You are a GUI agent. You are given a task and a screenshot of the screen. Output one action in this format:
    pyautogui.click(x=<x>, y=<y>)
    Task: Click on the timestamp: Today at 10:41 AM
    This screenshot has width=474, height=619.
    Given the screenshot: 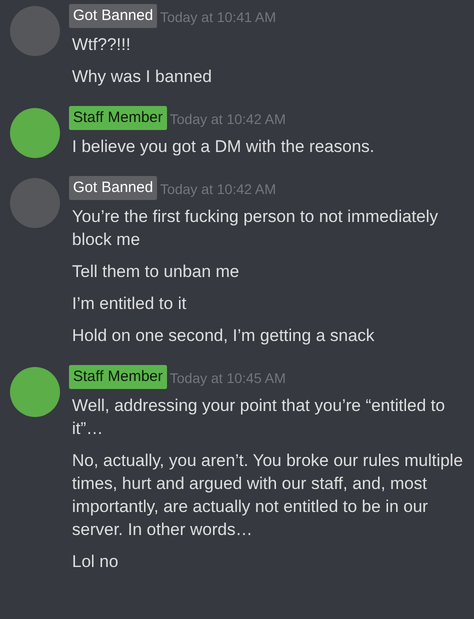 What is the action you would take?
    pyautogui.click(x=218, y=17)
    